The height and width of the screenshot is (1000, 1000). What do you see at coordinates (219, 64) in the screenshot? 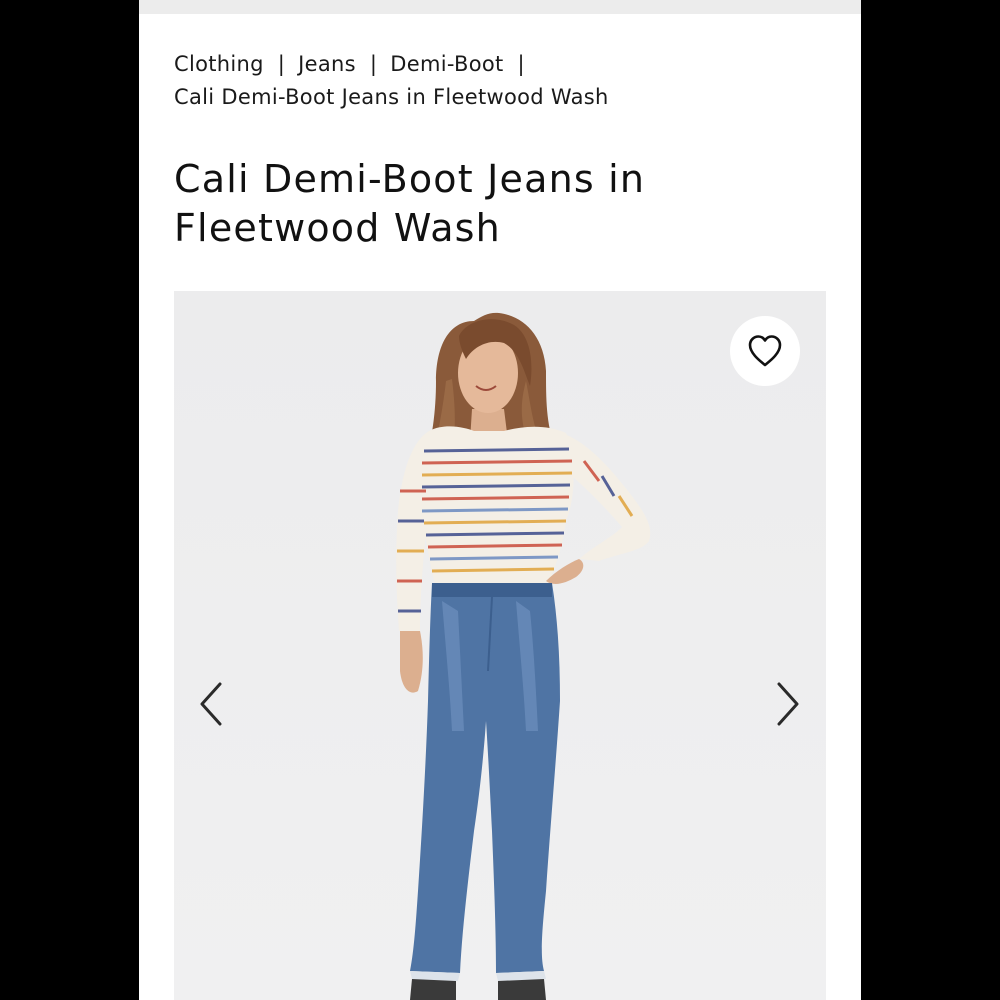
I see `breadcrumb-link-clothing: Clothing` at bounding box center [219, 64].